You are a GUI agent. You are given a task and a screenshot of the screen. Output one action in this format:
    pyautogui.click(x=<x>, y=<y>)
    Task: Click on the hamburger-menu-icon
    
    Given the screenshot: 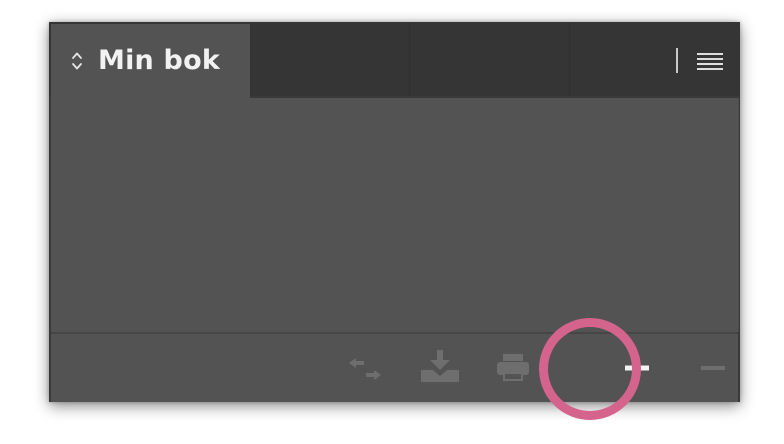 What is the action you would take?
    pyautogui.click(x=710, y=61)
    